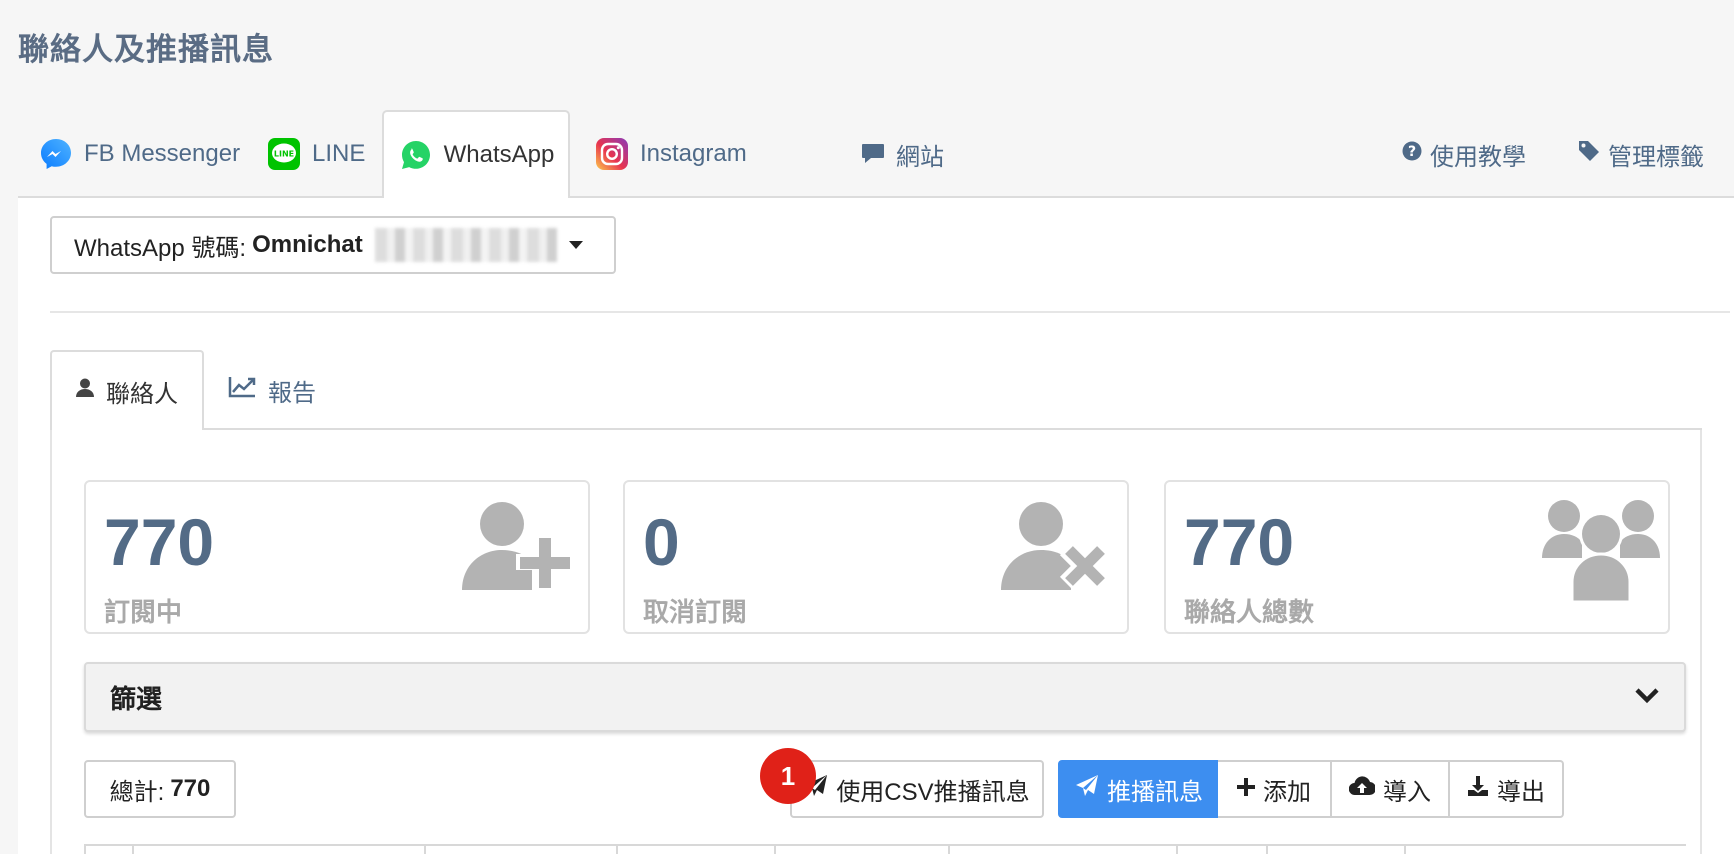 Image resolution: width=1734 pixels, height=854 pixels. I want to click on contacts-table-header, so click(885, 849).